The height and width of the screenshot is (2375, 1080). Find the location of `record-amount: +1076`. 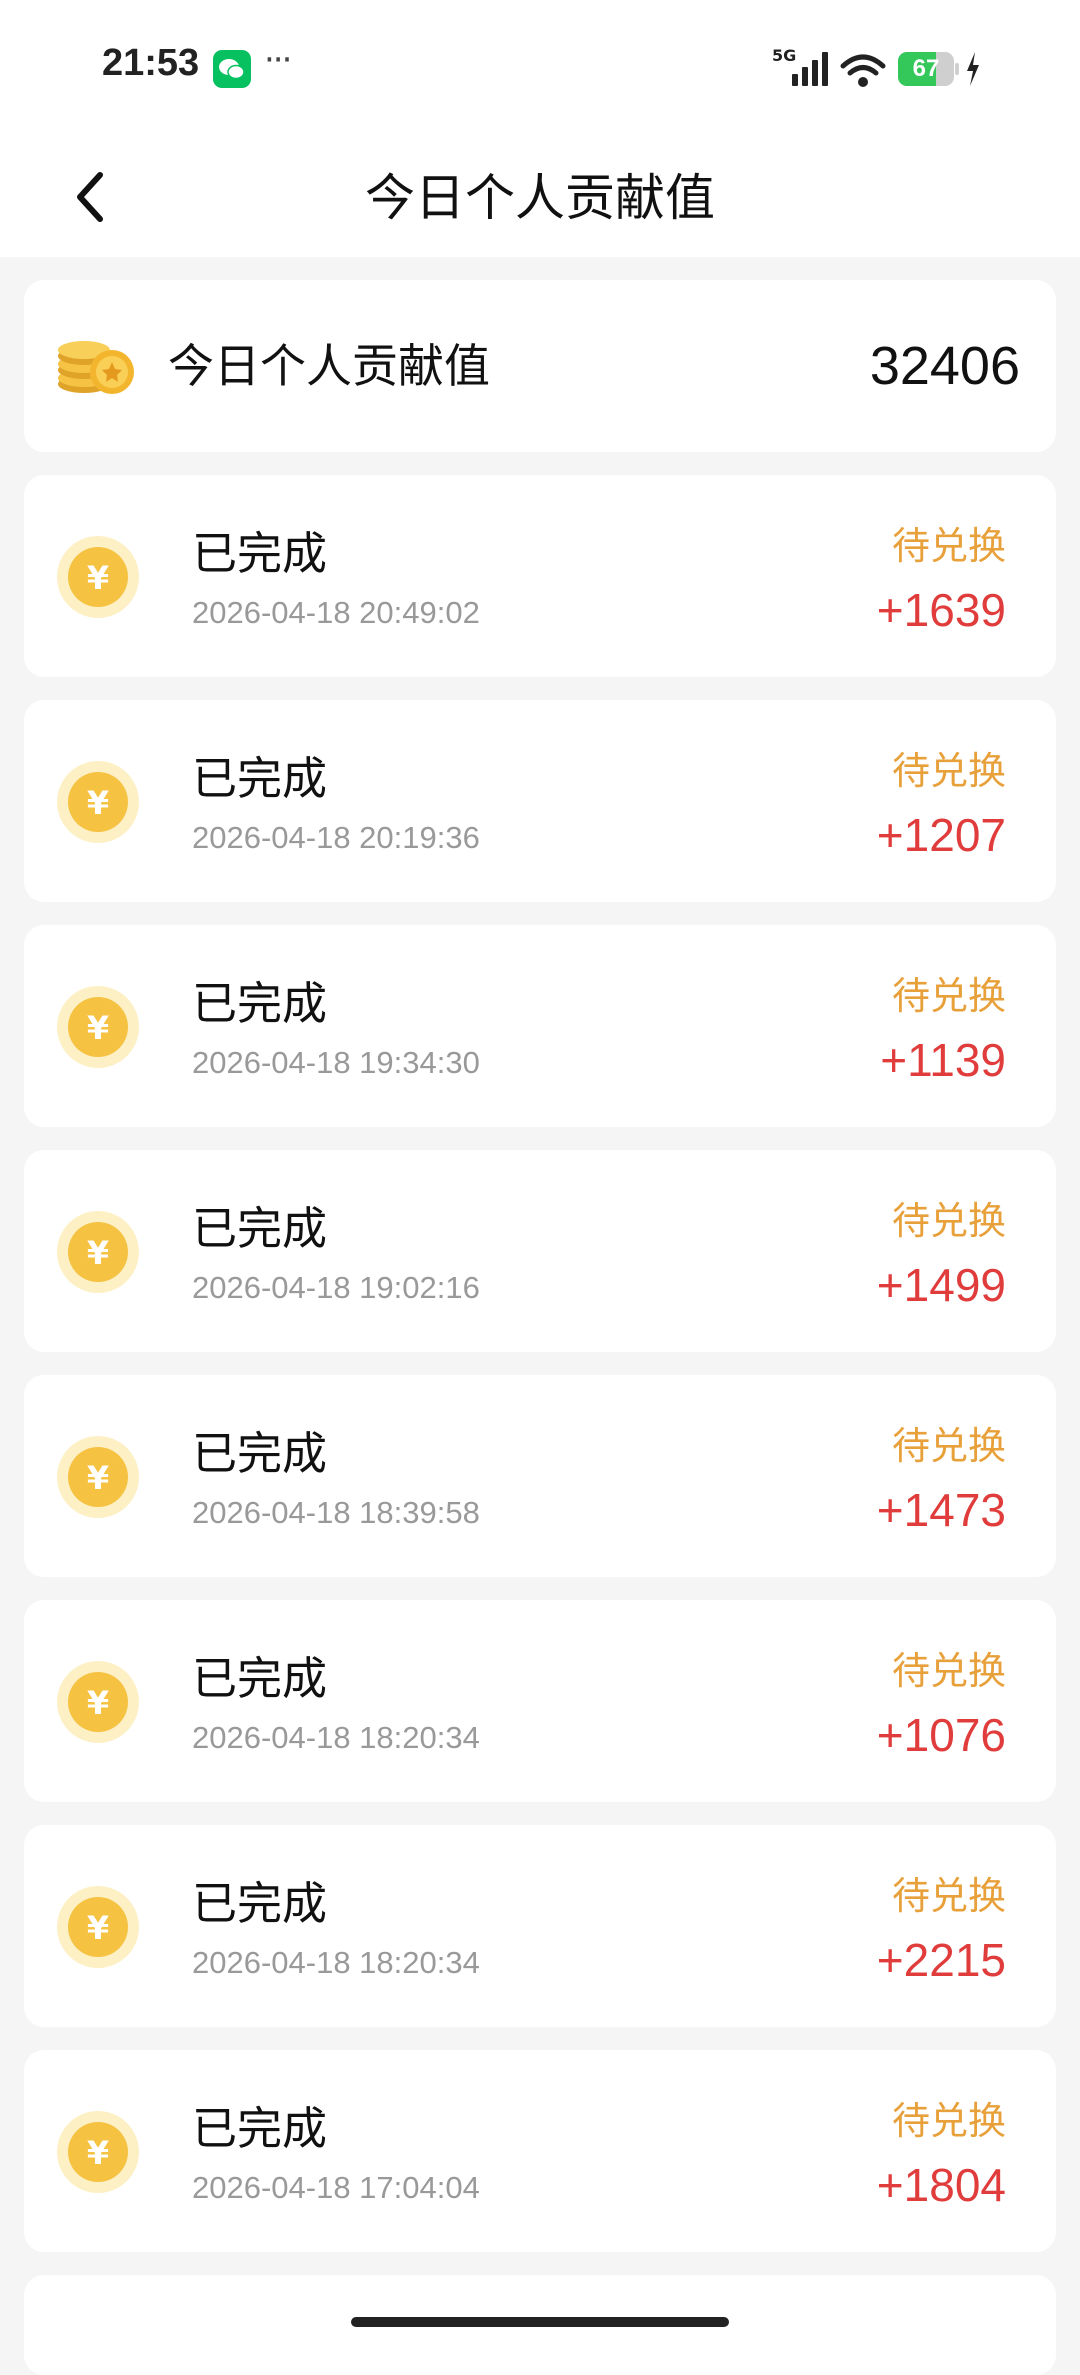

record-amount: +1076 is located at coordinates (941, 1735).